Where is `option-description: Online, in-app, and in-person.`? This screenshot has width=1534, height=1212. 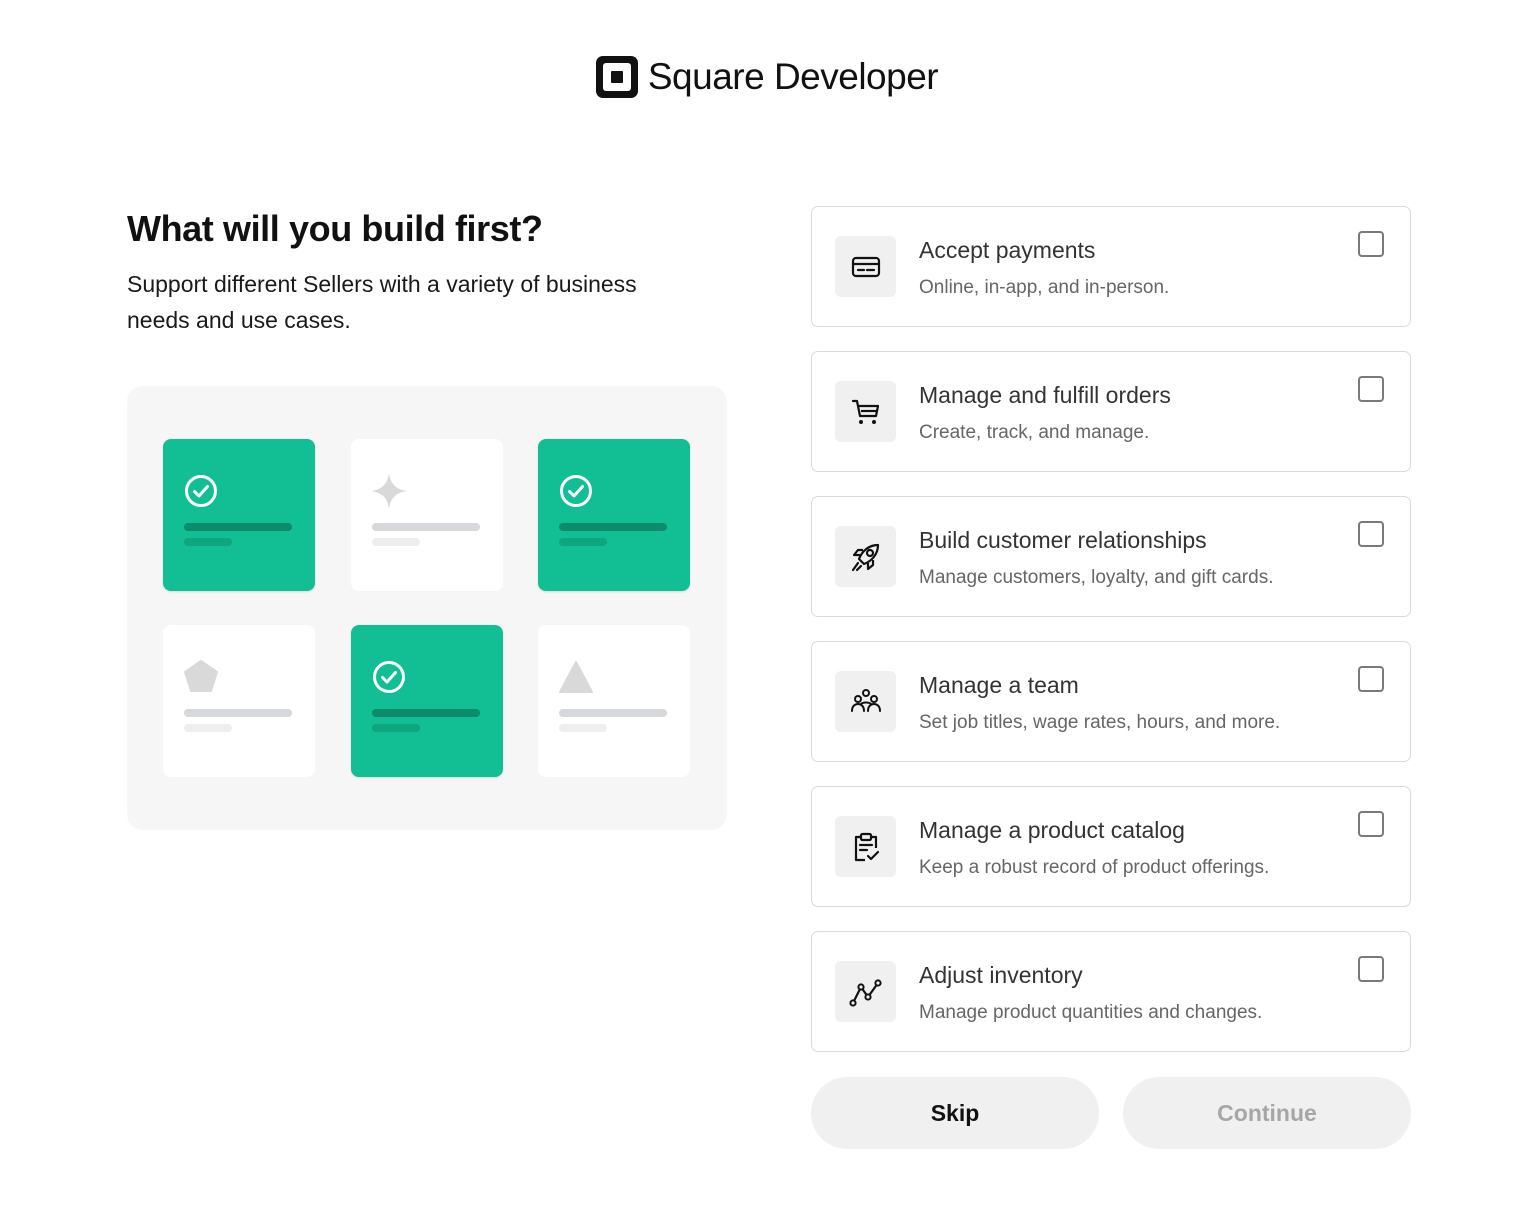 option-description: Online, in-app, and in-person. is located at coordinates (1044, 287).